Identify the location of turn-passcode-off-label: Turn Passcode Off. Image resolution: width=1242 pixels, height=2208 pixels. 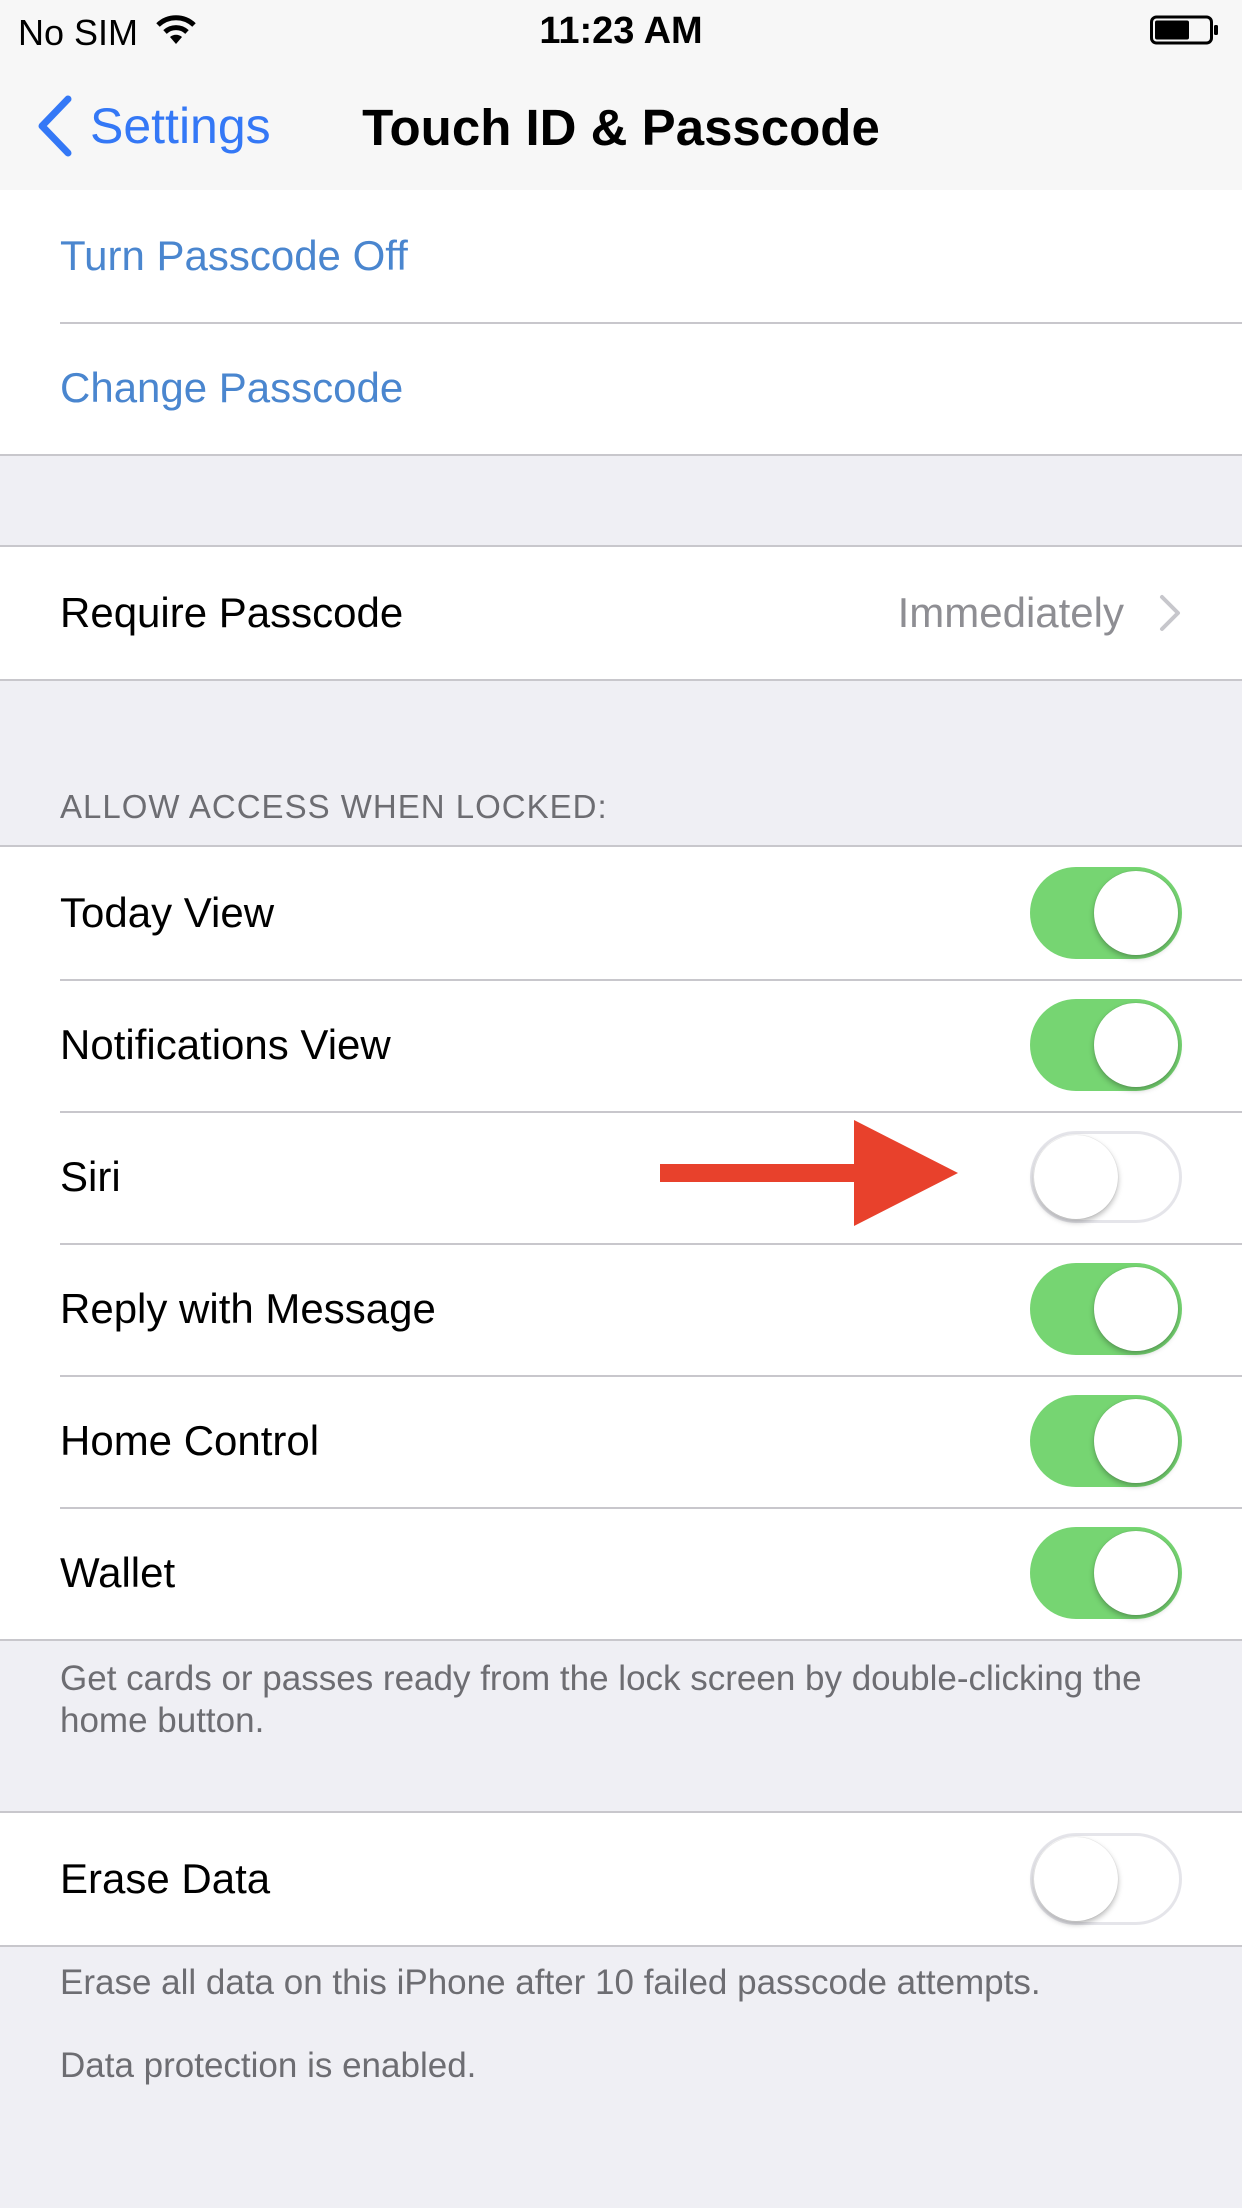
(234, 255).